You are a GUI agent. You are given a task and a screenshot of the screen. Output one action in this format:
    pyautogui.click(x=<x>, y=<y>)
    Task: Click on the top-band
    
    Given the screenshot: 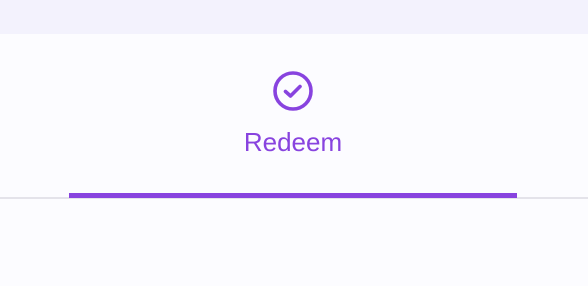 What is the action you would take?
    pyautogui.click(x=294, y=17)
    